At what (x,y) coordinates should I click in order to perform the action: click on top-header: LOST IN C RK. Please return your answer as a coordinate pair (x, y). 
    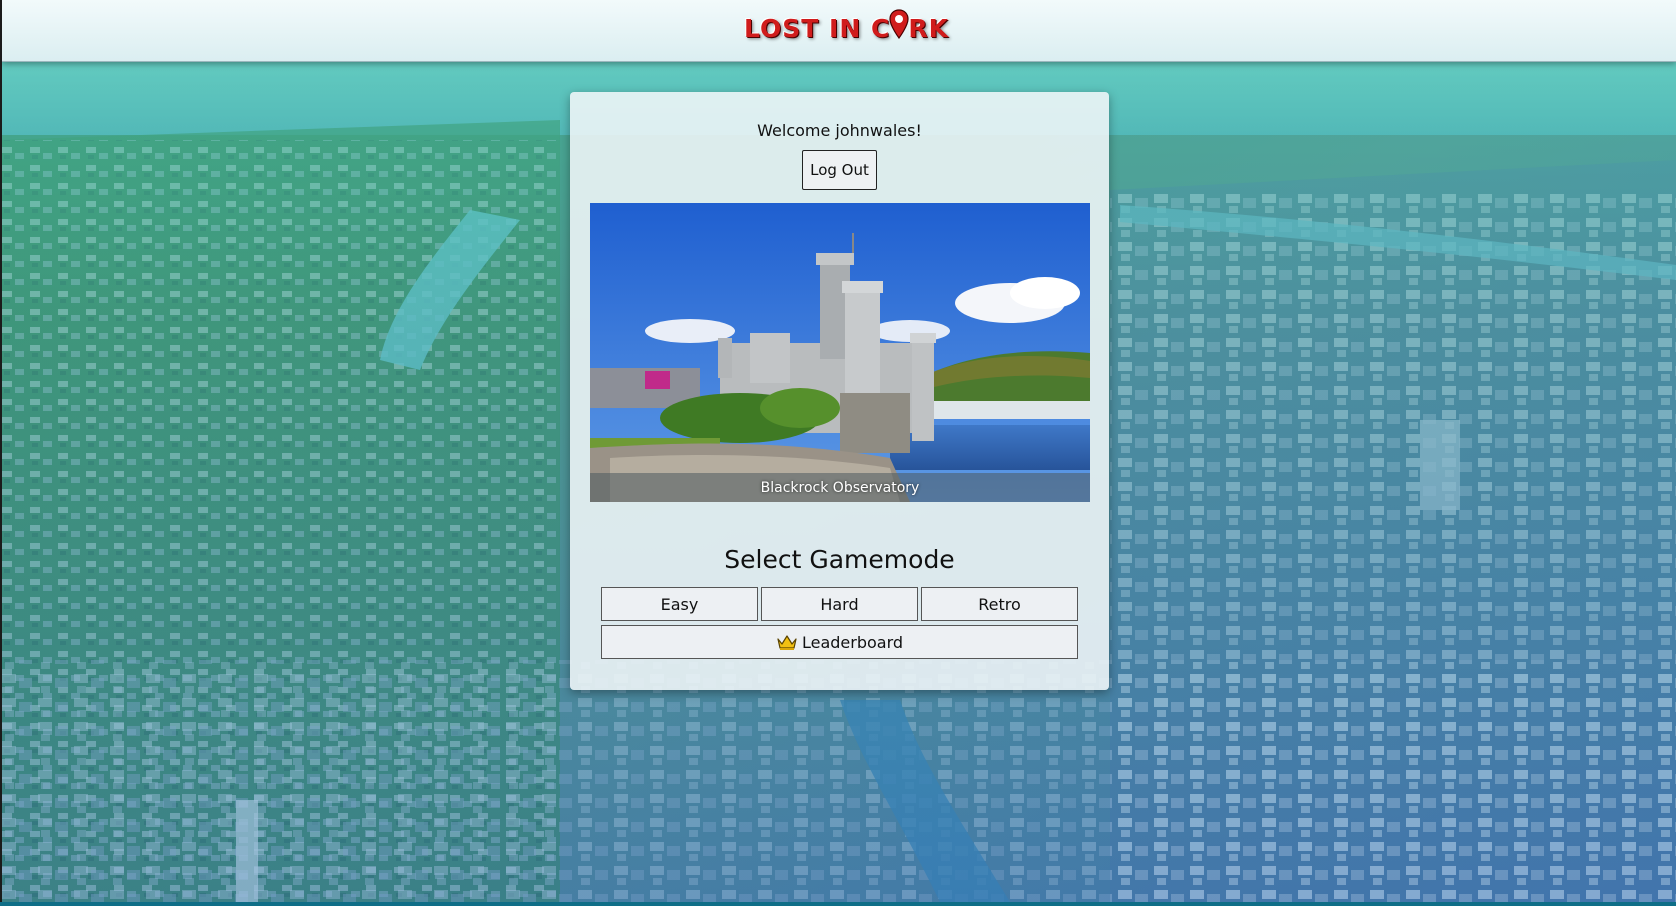
    Looking at the image, I should click on (839, 31).